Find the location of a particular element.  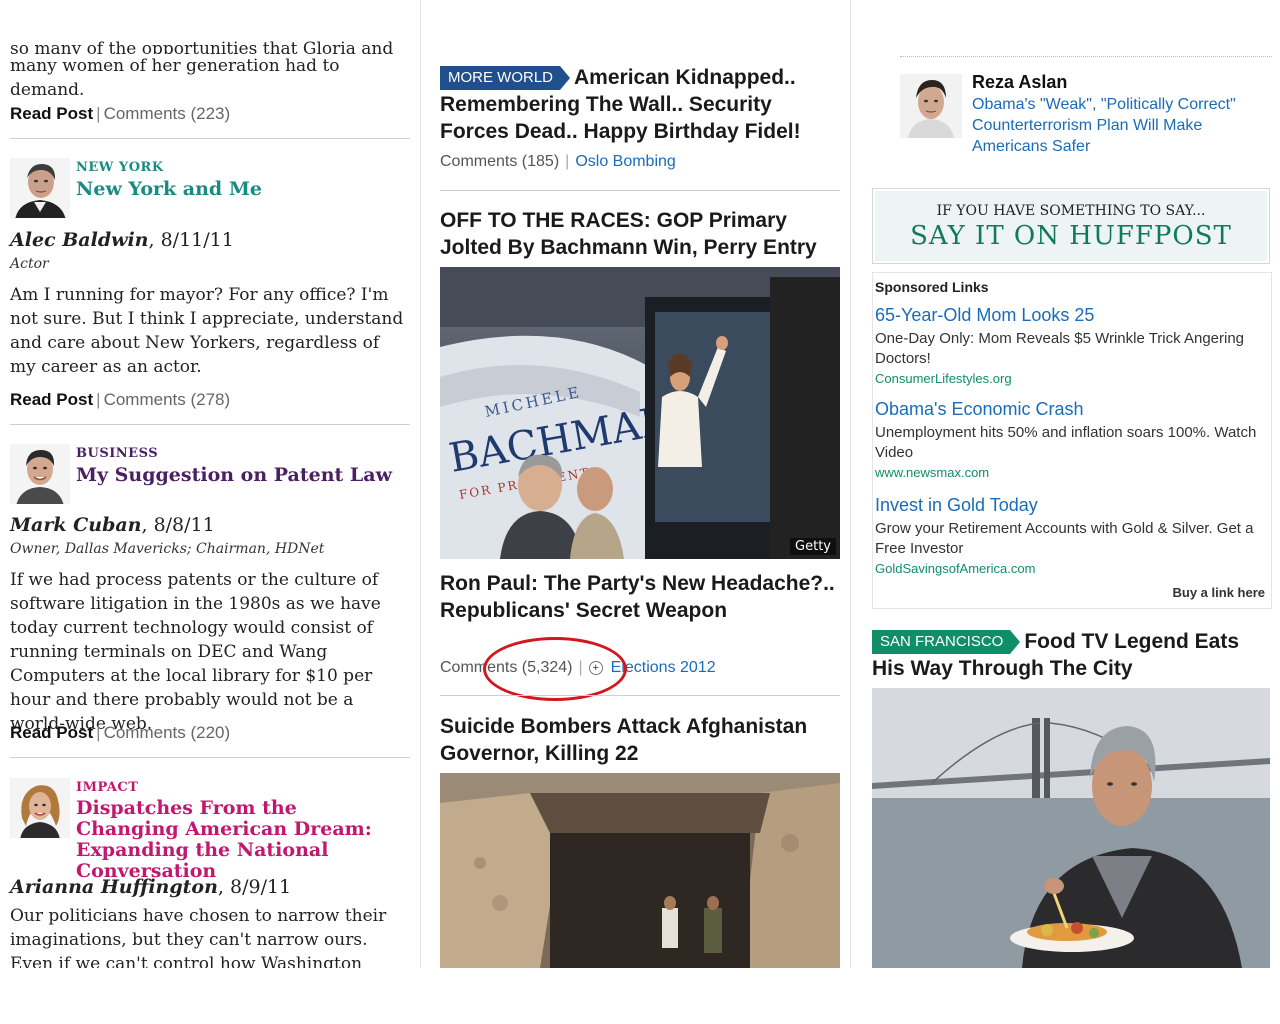

author-name: Mark Cuban is located at coordinates (75, 525).